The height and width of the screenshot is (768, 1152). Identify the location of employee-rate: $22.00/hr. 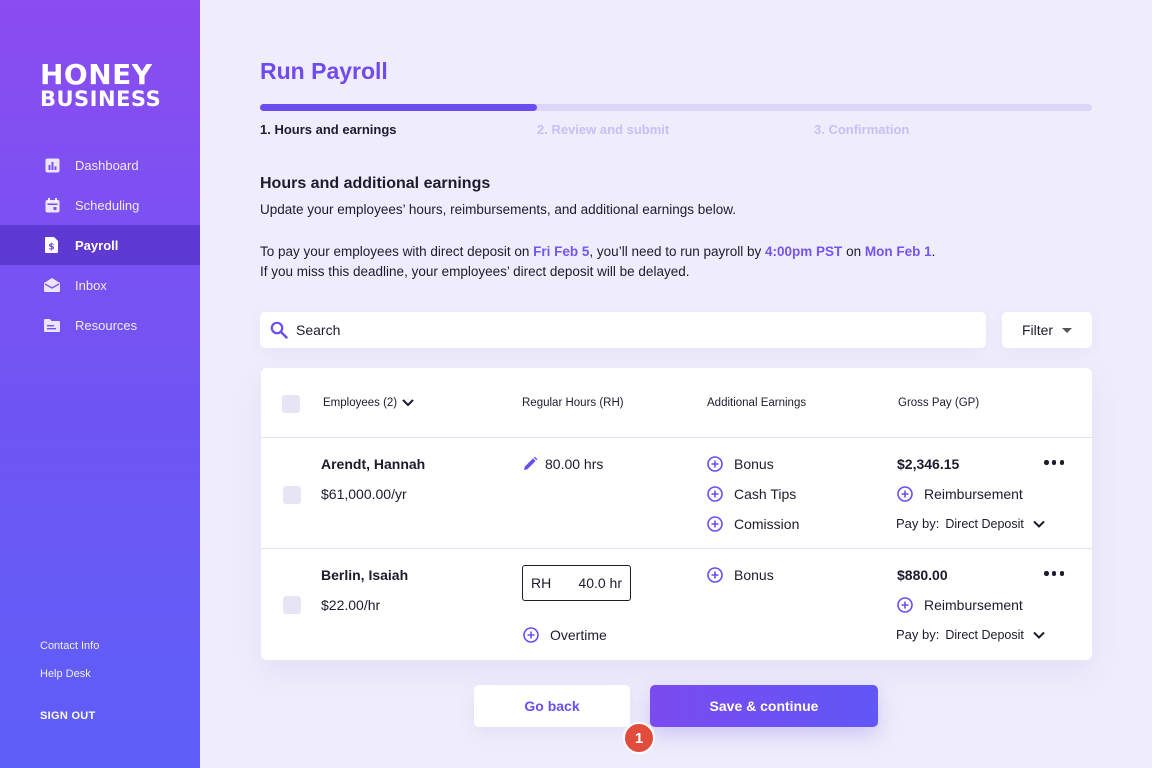
(351, 605).